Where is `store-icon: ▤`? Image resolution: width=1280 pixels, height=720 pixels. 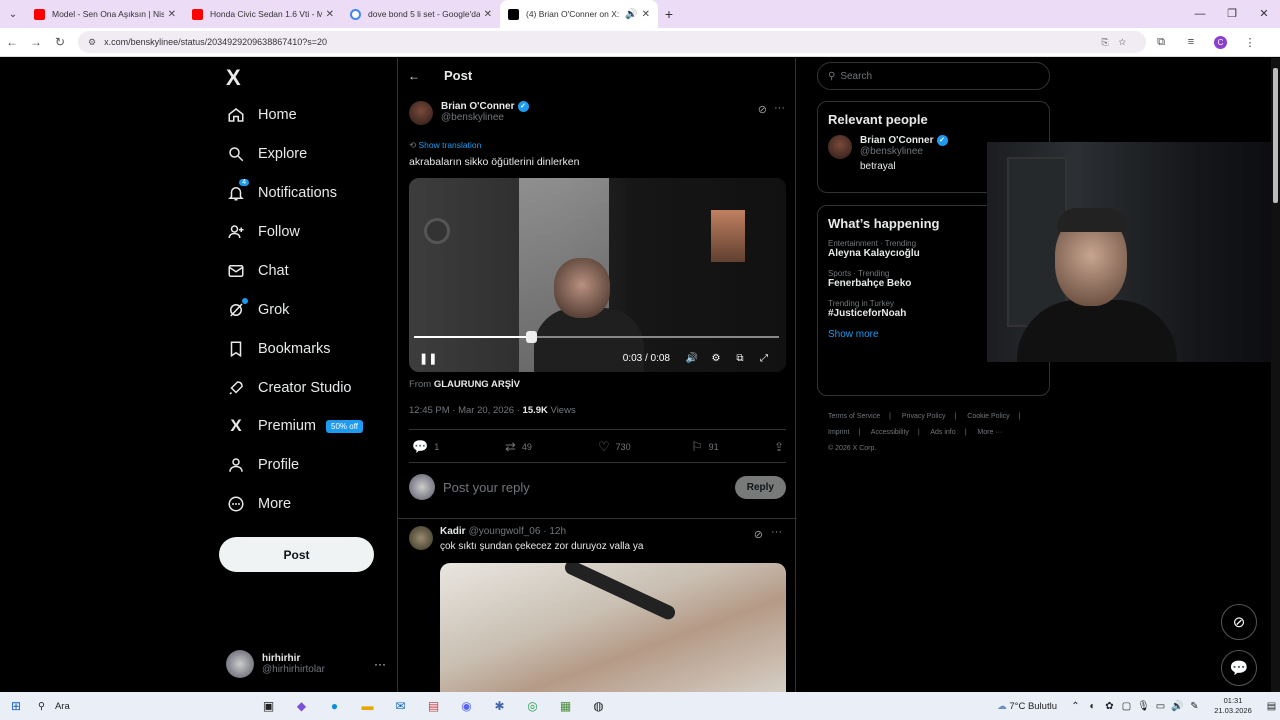 store-icon: ▤ is located at coordinates (433, 706).